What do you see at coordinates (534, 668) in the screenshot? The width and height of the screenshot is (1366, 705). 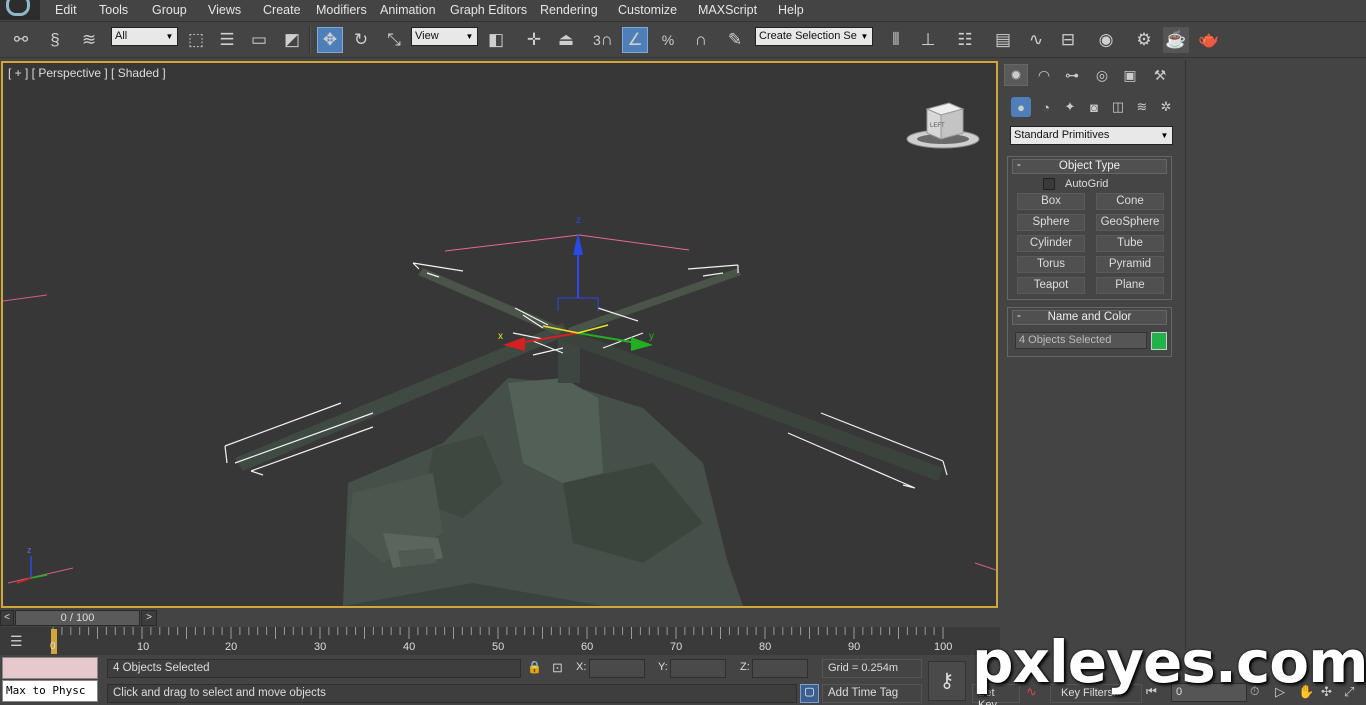 I see `selection-lock-icon: 🔒` at bounding box center [534, 668].